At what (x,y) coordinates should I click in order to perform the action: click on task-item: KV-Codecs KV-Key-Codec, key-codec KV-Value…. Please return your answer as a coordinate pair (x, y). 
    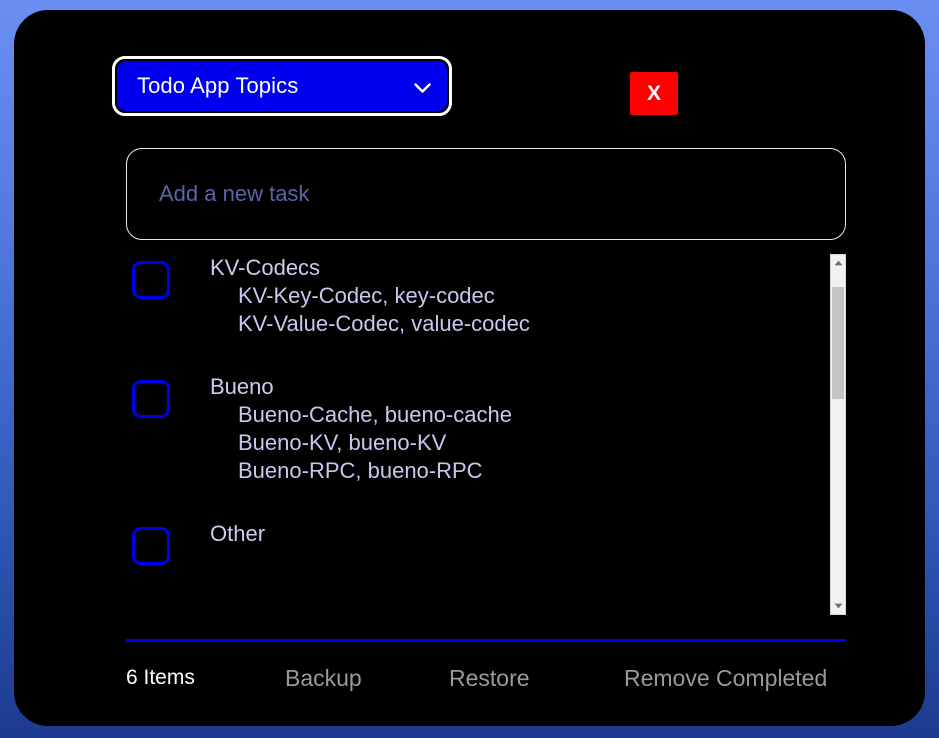
    Looking at the image, I should click on (478, 294).